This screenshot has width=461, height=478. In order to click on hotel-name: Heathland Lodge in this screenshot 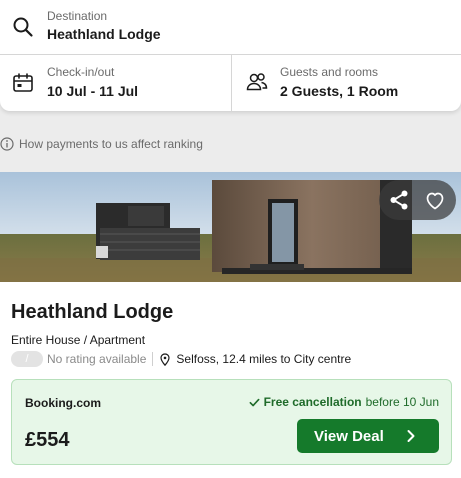, I will do `click(92, 312)`.